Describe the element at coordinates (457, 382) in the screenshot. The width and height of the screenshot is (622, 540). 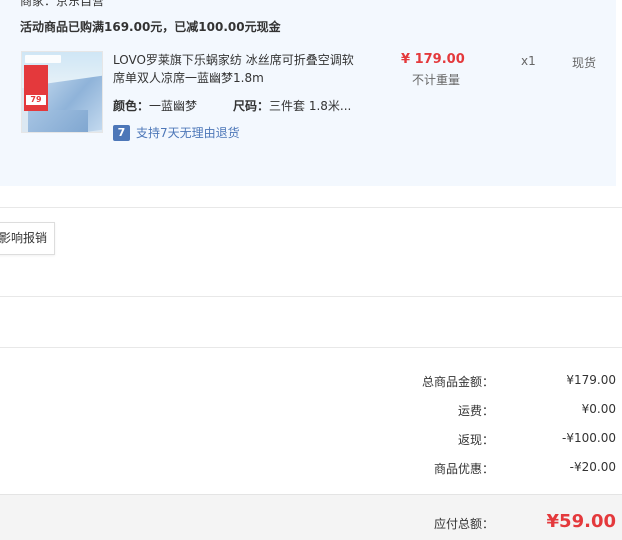
I see `summary-label: 总商品金额：` at that location.